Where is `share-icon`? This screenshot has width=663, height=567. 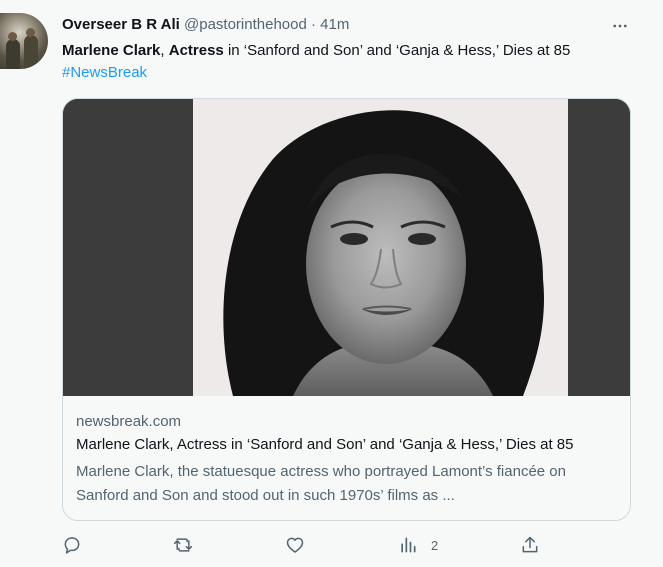
share-icon is located at coordinates (530, 544).